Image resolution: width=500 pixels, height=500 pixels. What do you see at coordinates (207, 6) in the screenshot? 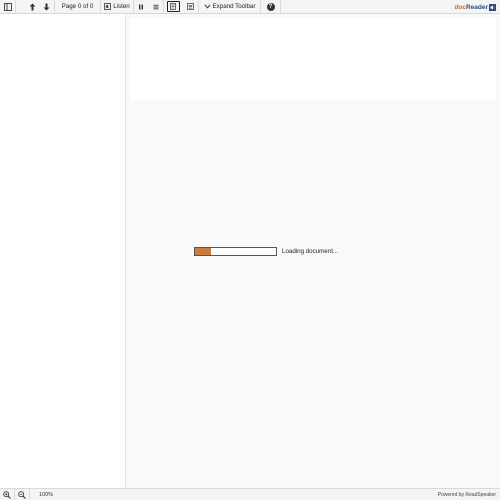
I see `chevron-down-icon` at bounding box center [207, 6].